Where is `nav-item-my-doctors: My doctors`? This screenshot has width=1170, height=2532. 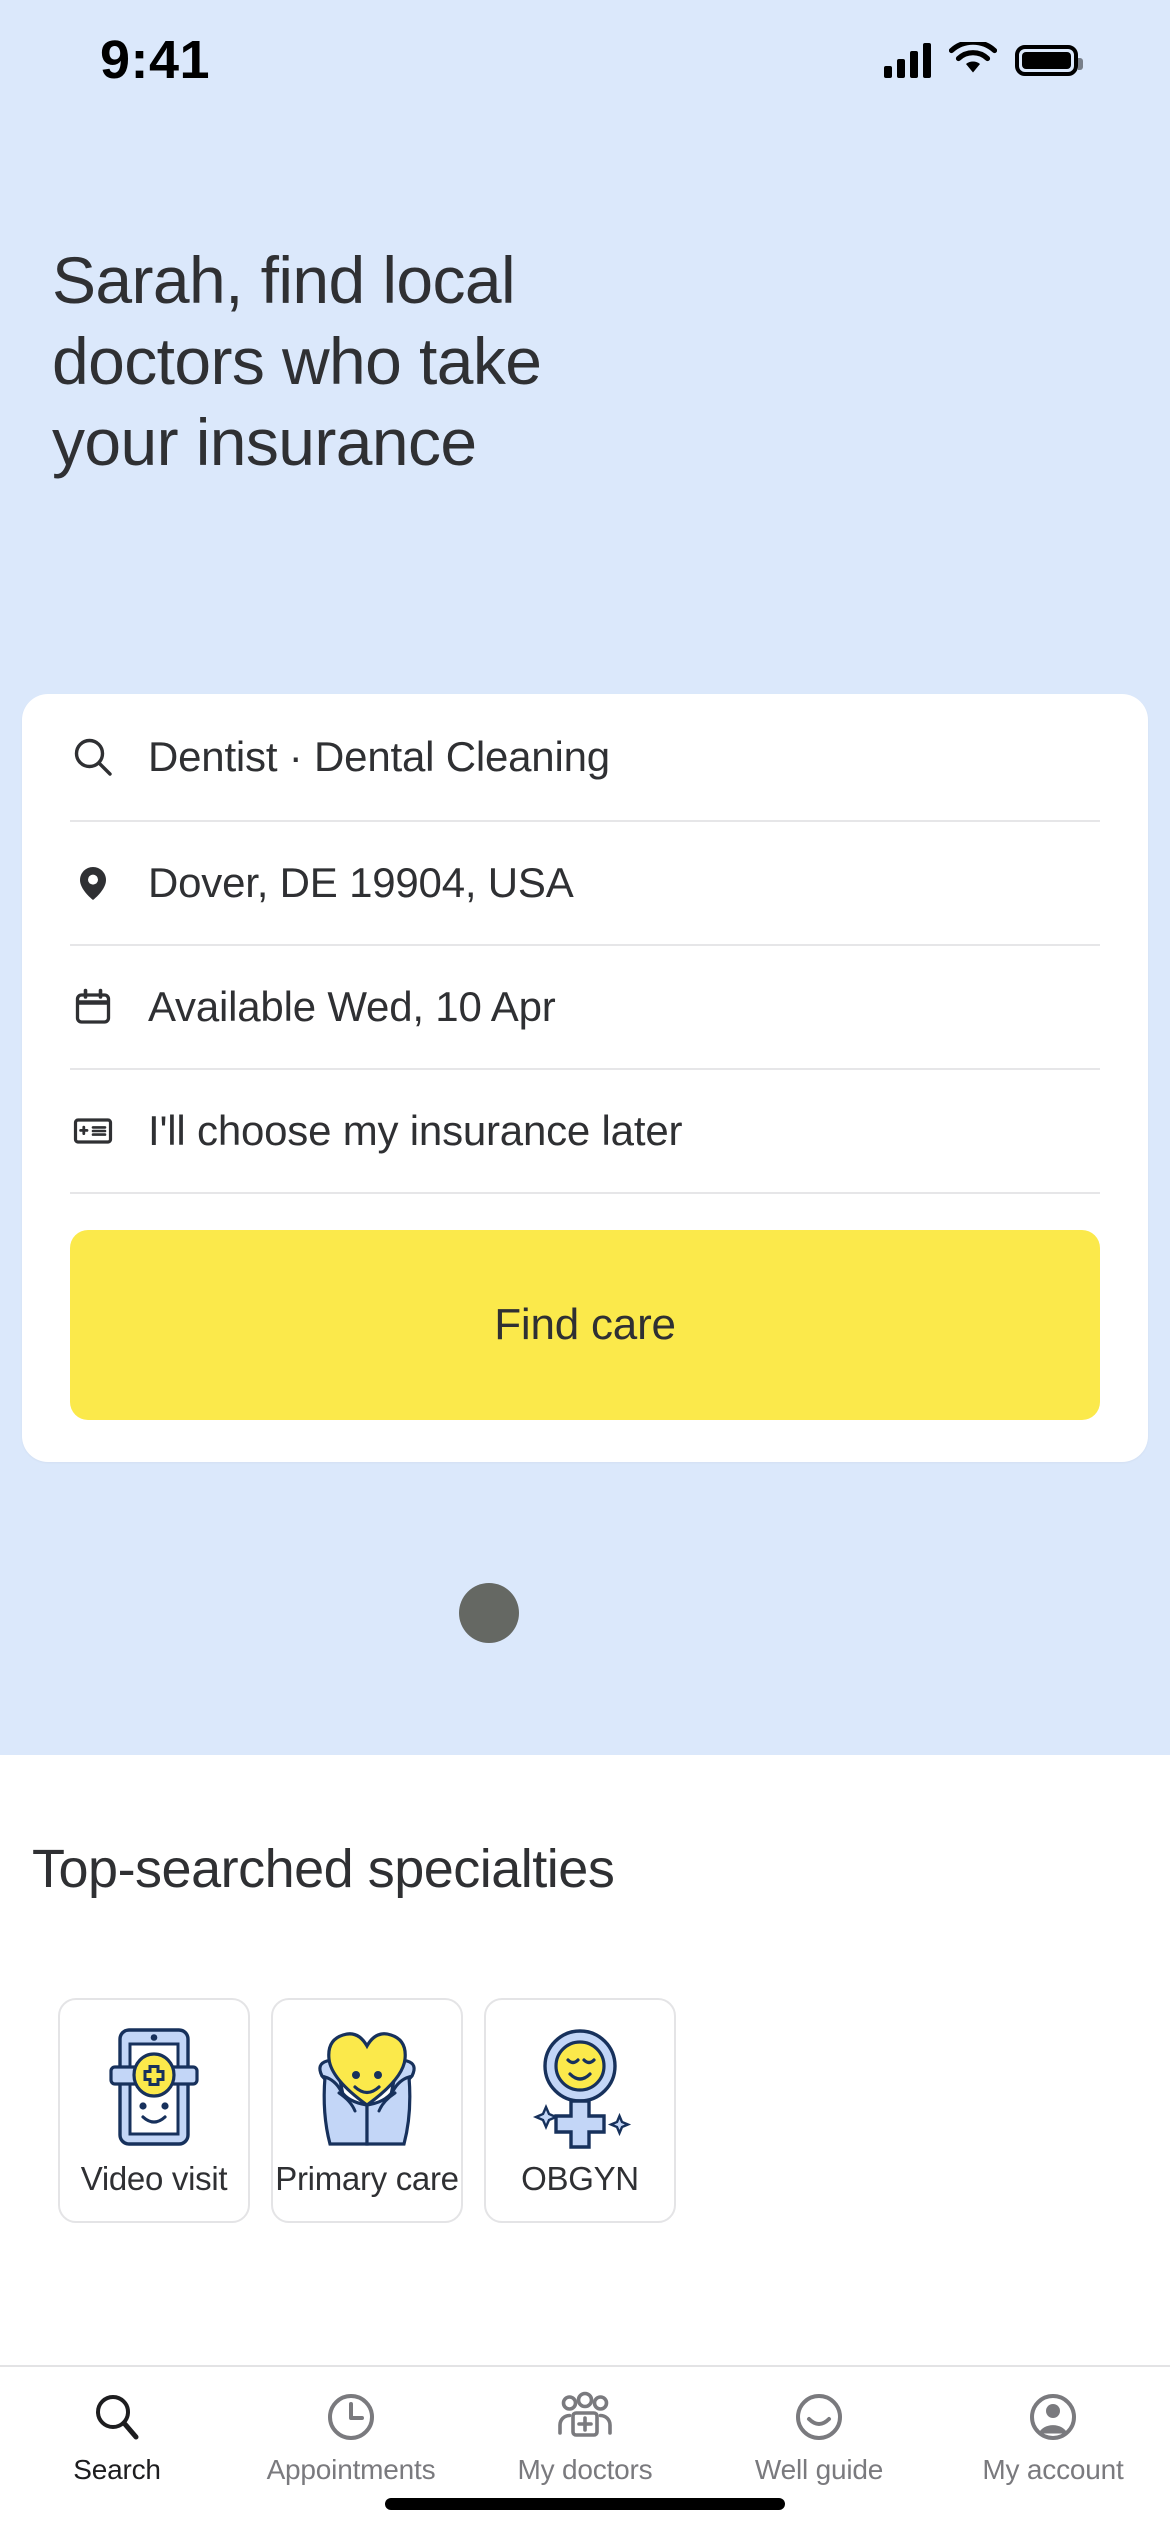
nav-item-my-doctors: My doctors is located at coordinates (585, 2437).